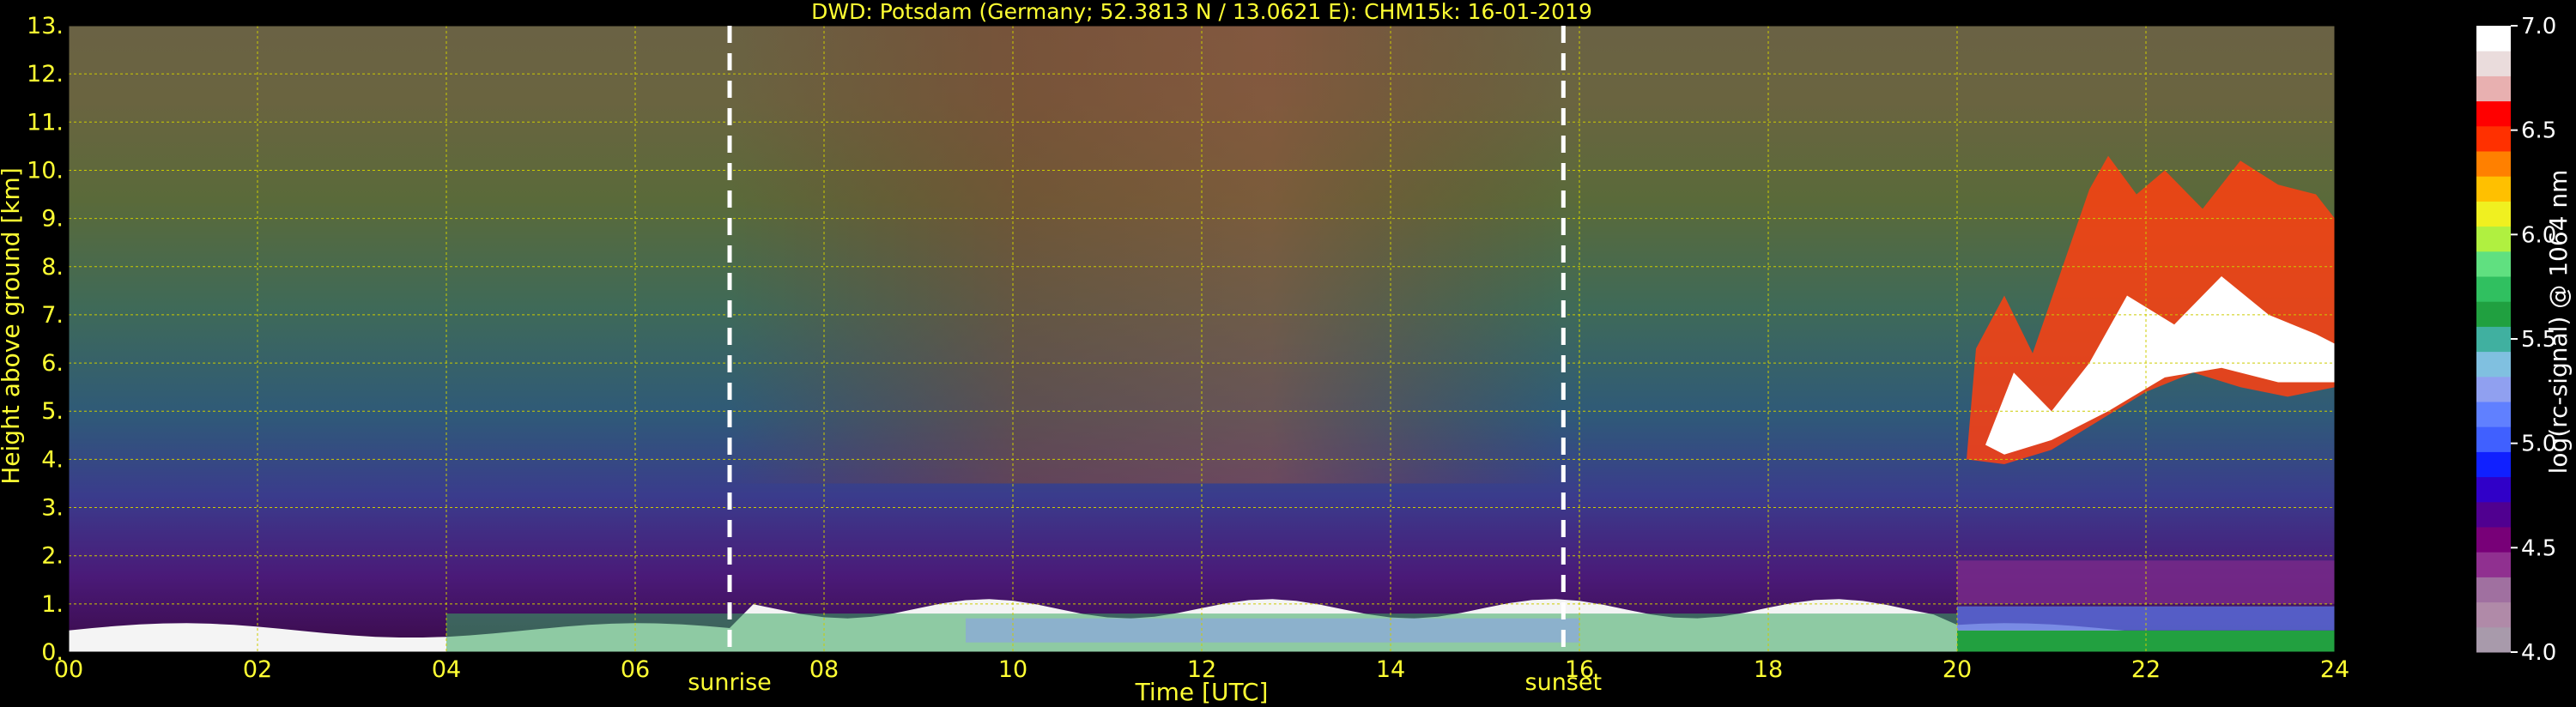 Image resolution: width=2576 pixels, height=707 pixels. I want to click on y-tick-label: 1., so click(52, 604).